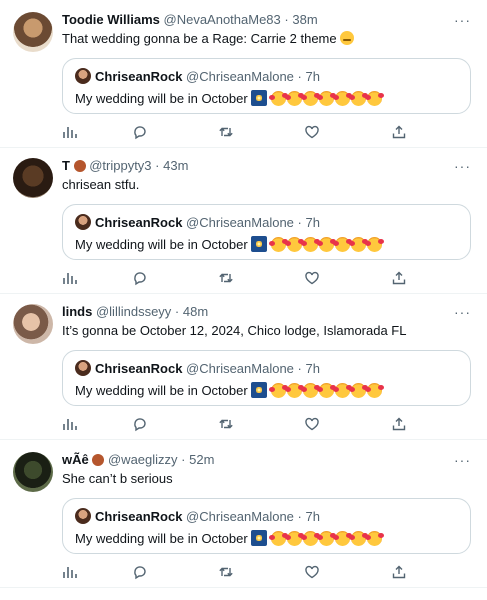 Image resolution: width=487 pixels, height=600 pixels. I want to click on tweet-header: Toodie Williams @NevaAnothaMe83 · 38m, so click(190, 20).